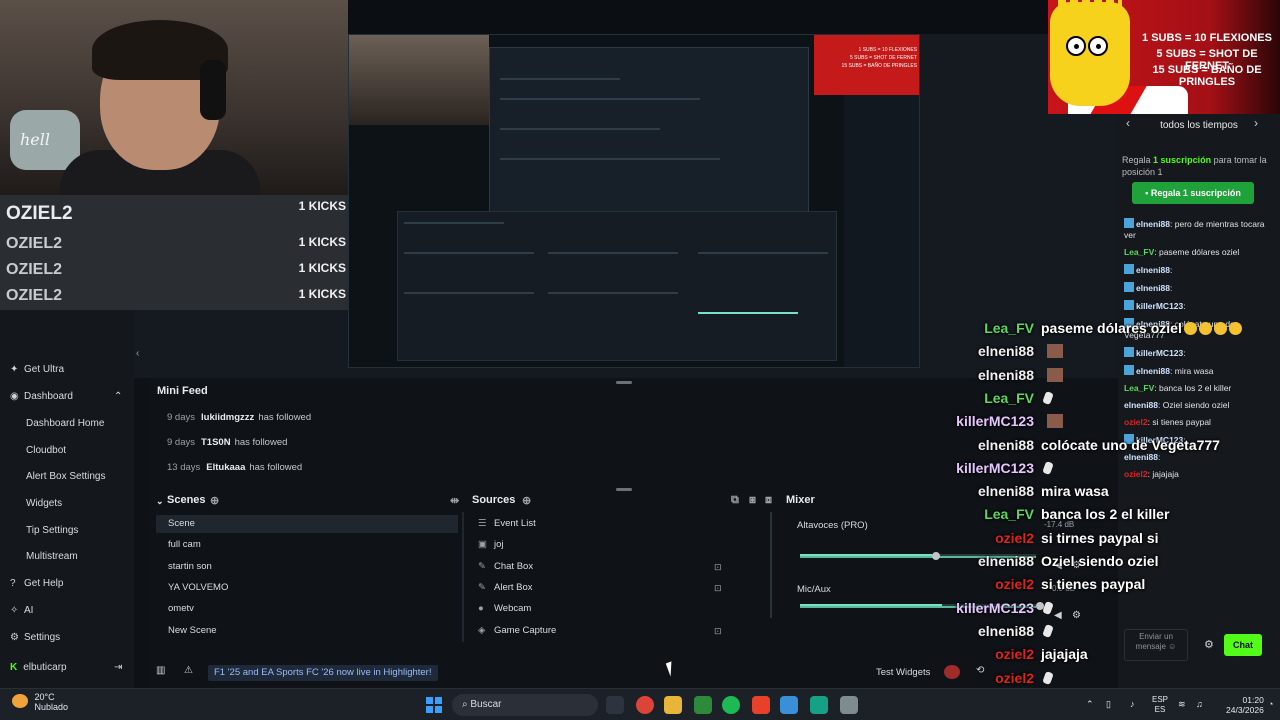  I want to click on overlay-chat-username: oziel2, so click(1014, 677).